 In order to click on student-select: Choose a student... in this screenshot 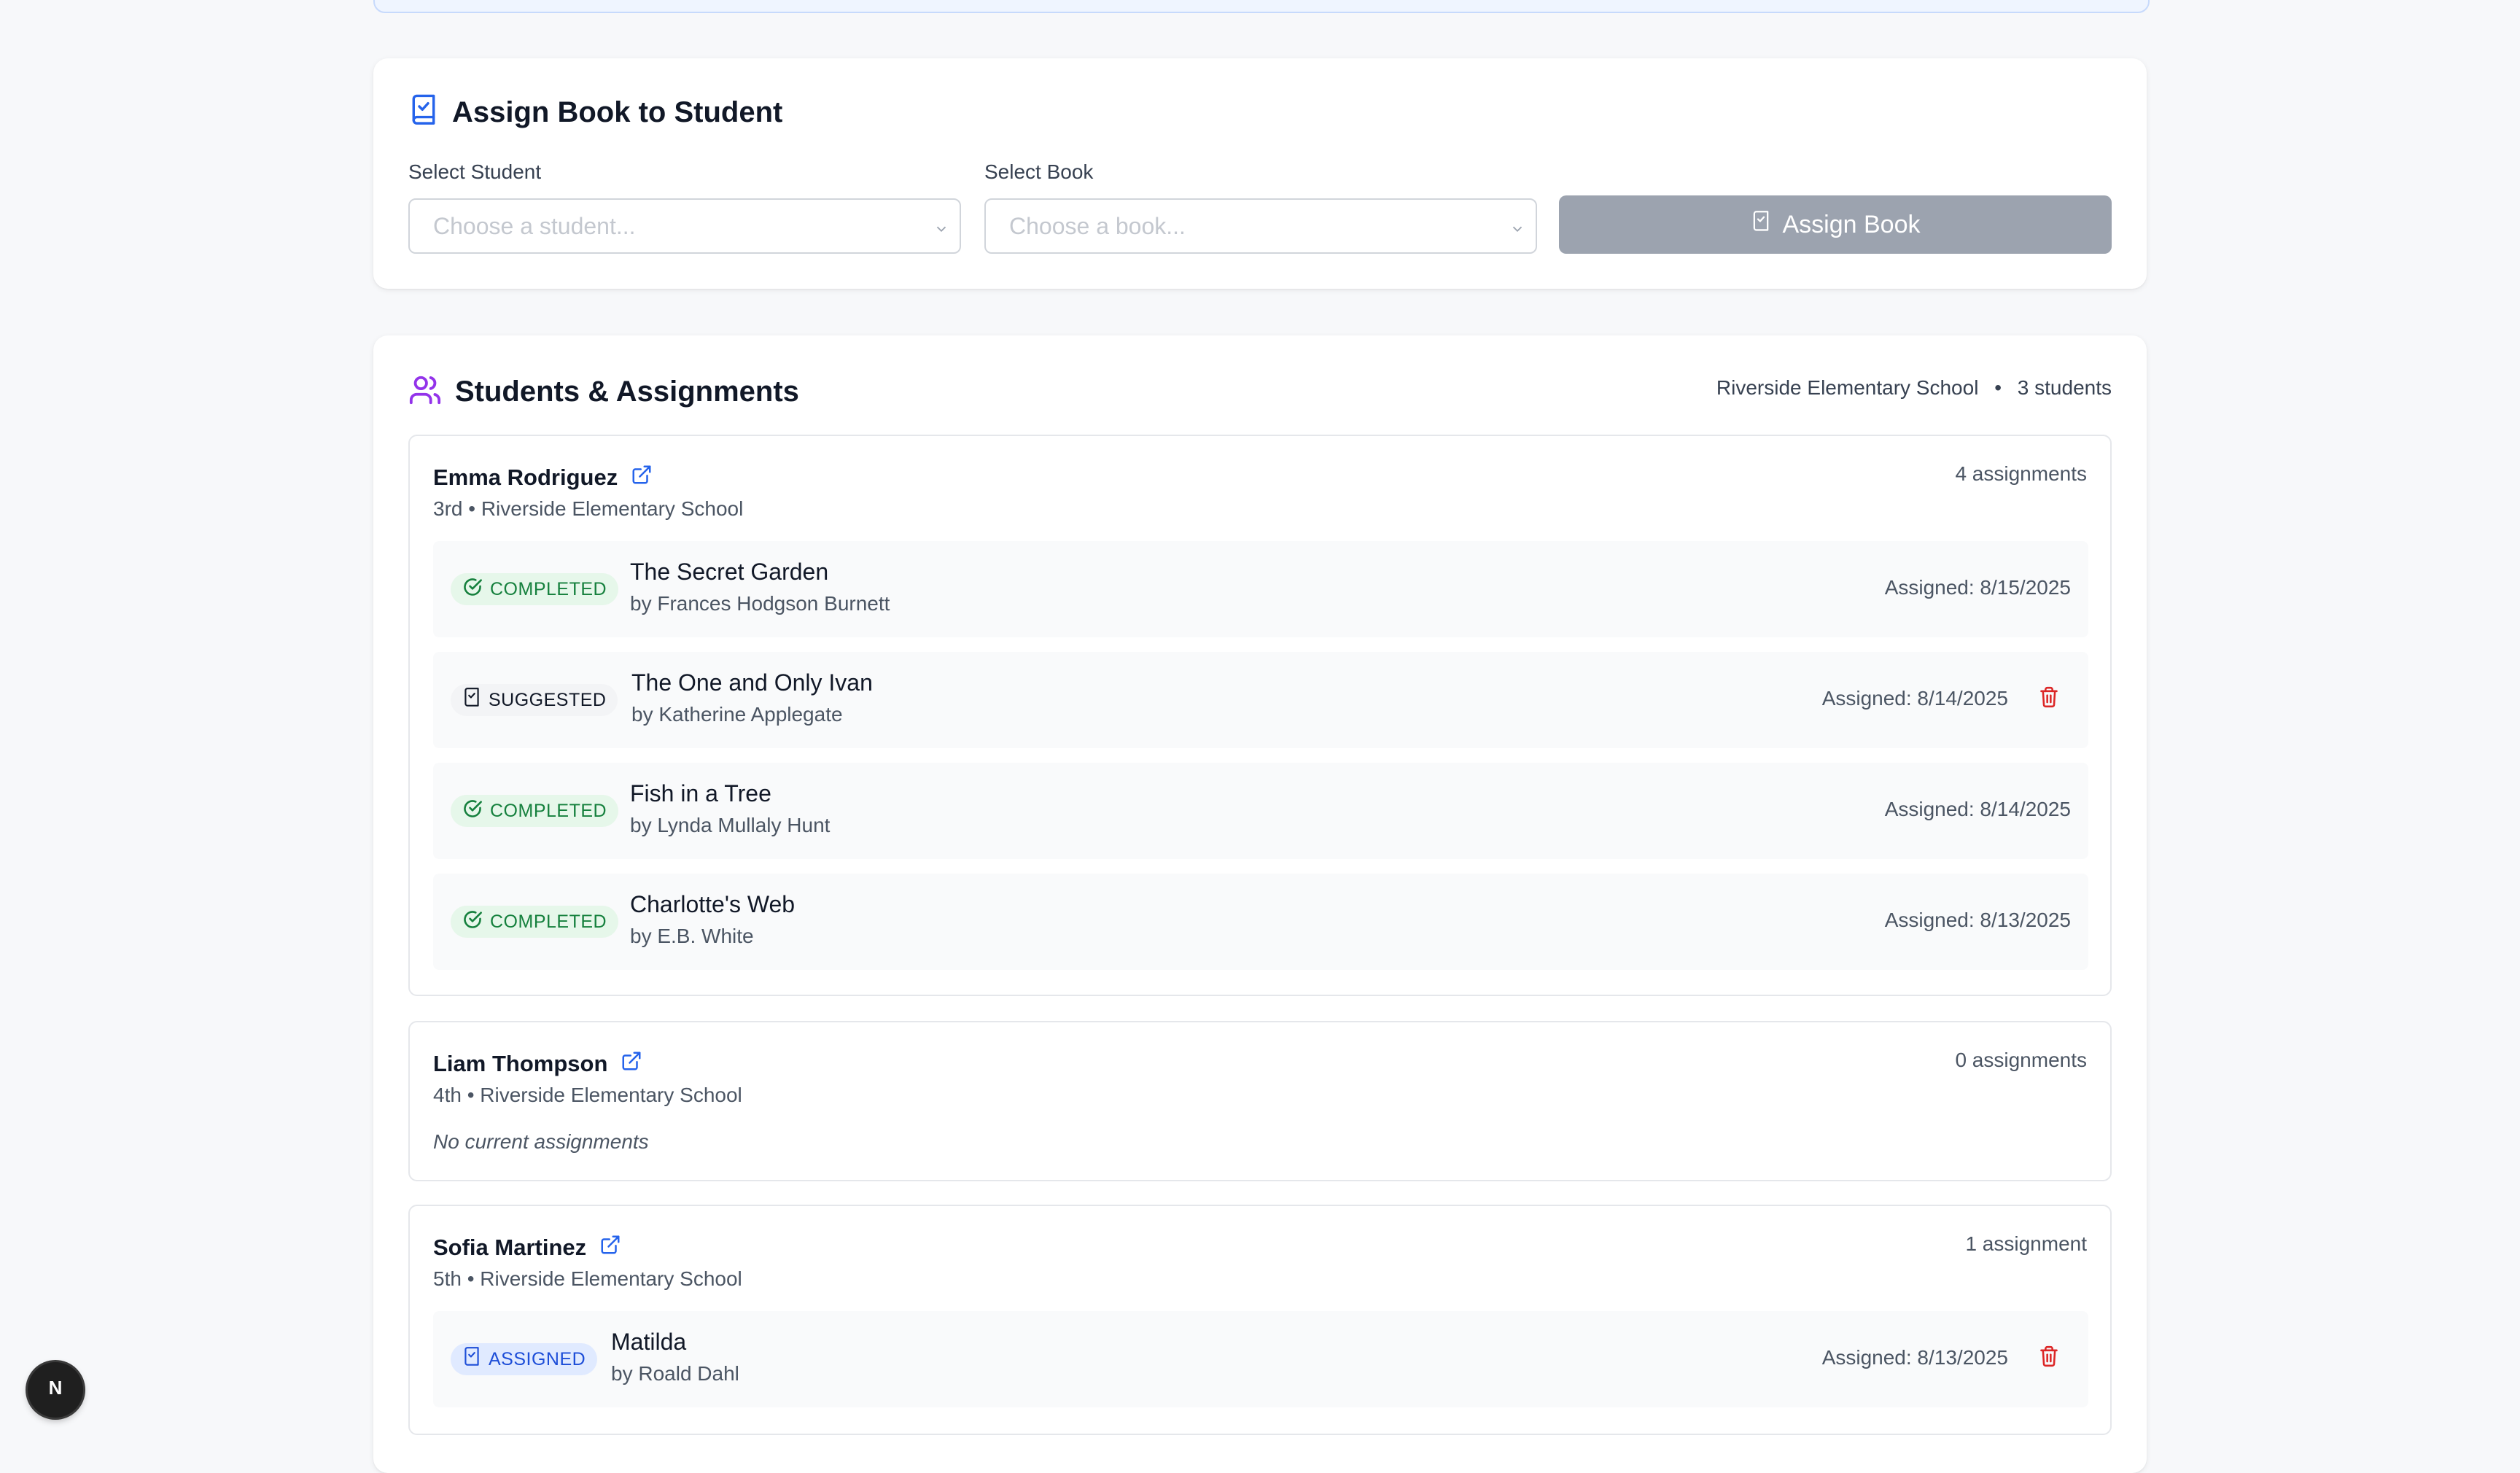, I will do `click(684, 226)`.